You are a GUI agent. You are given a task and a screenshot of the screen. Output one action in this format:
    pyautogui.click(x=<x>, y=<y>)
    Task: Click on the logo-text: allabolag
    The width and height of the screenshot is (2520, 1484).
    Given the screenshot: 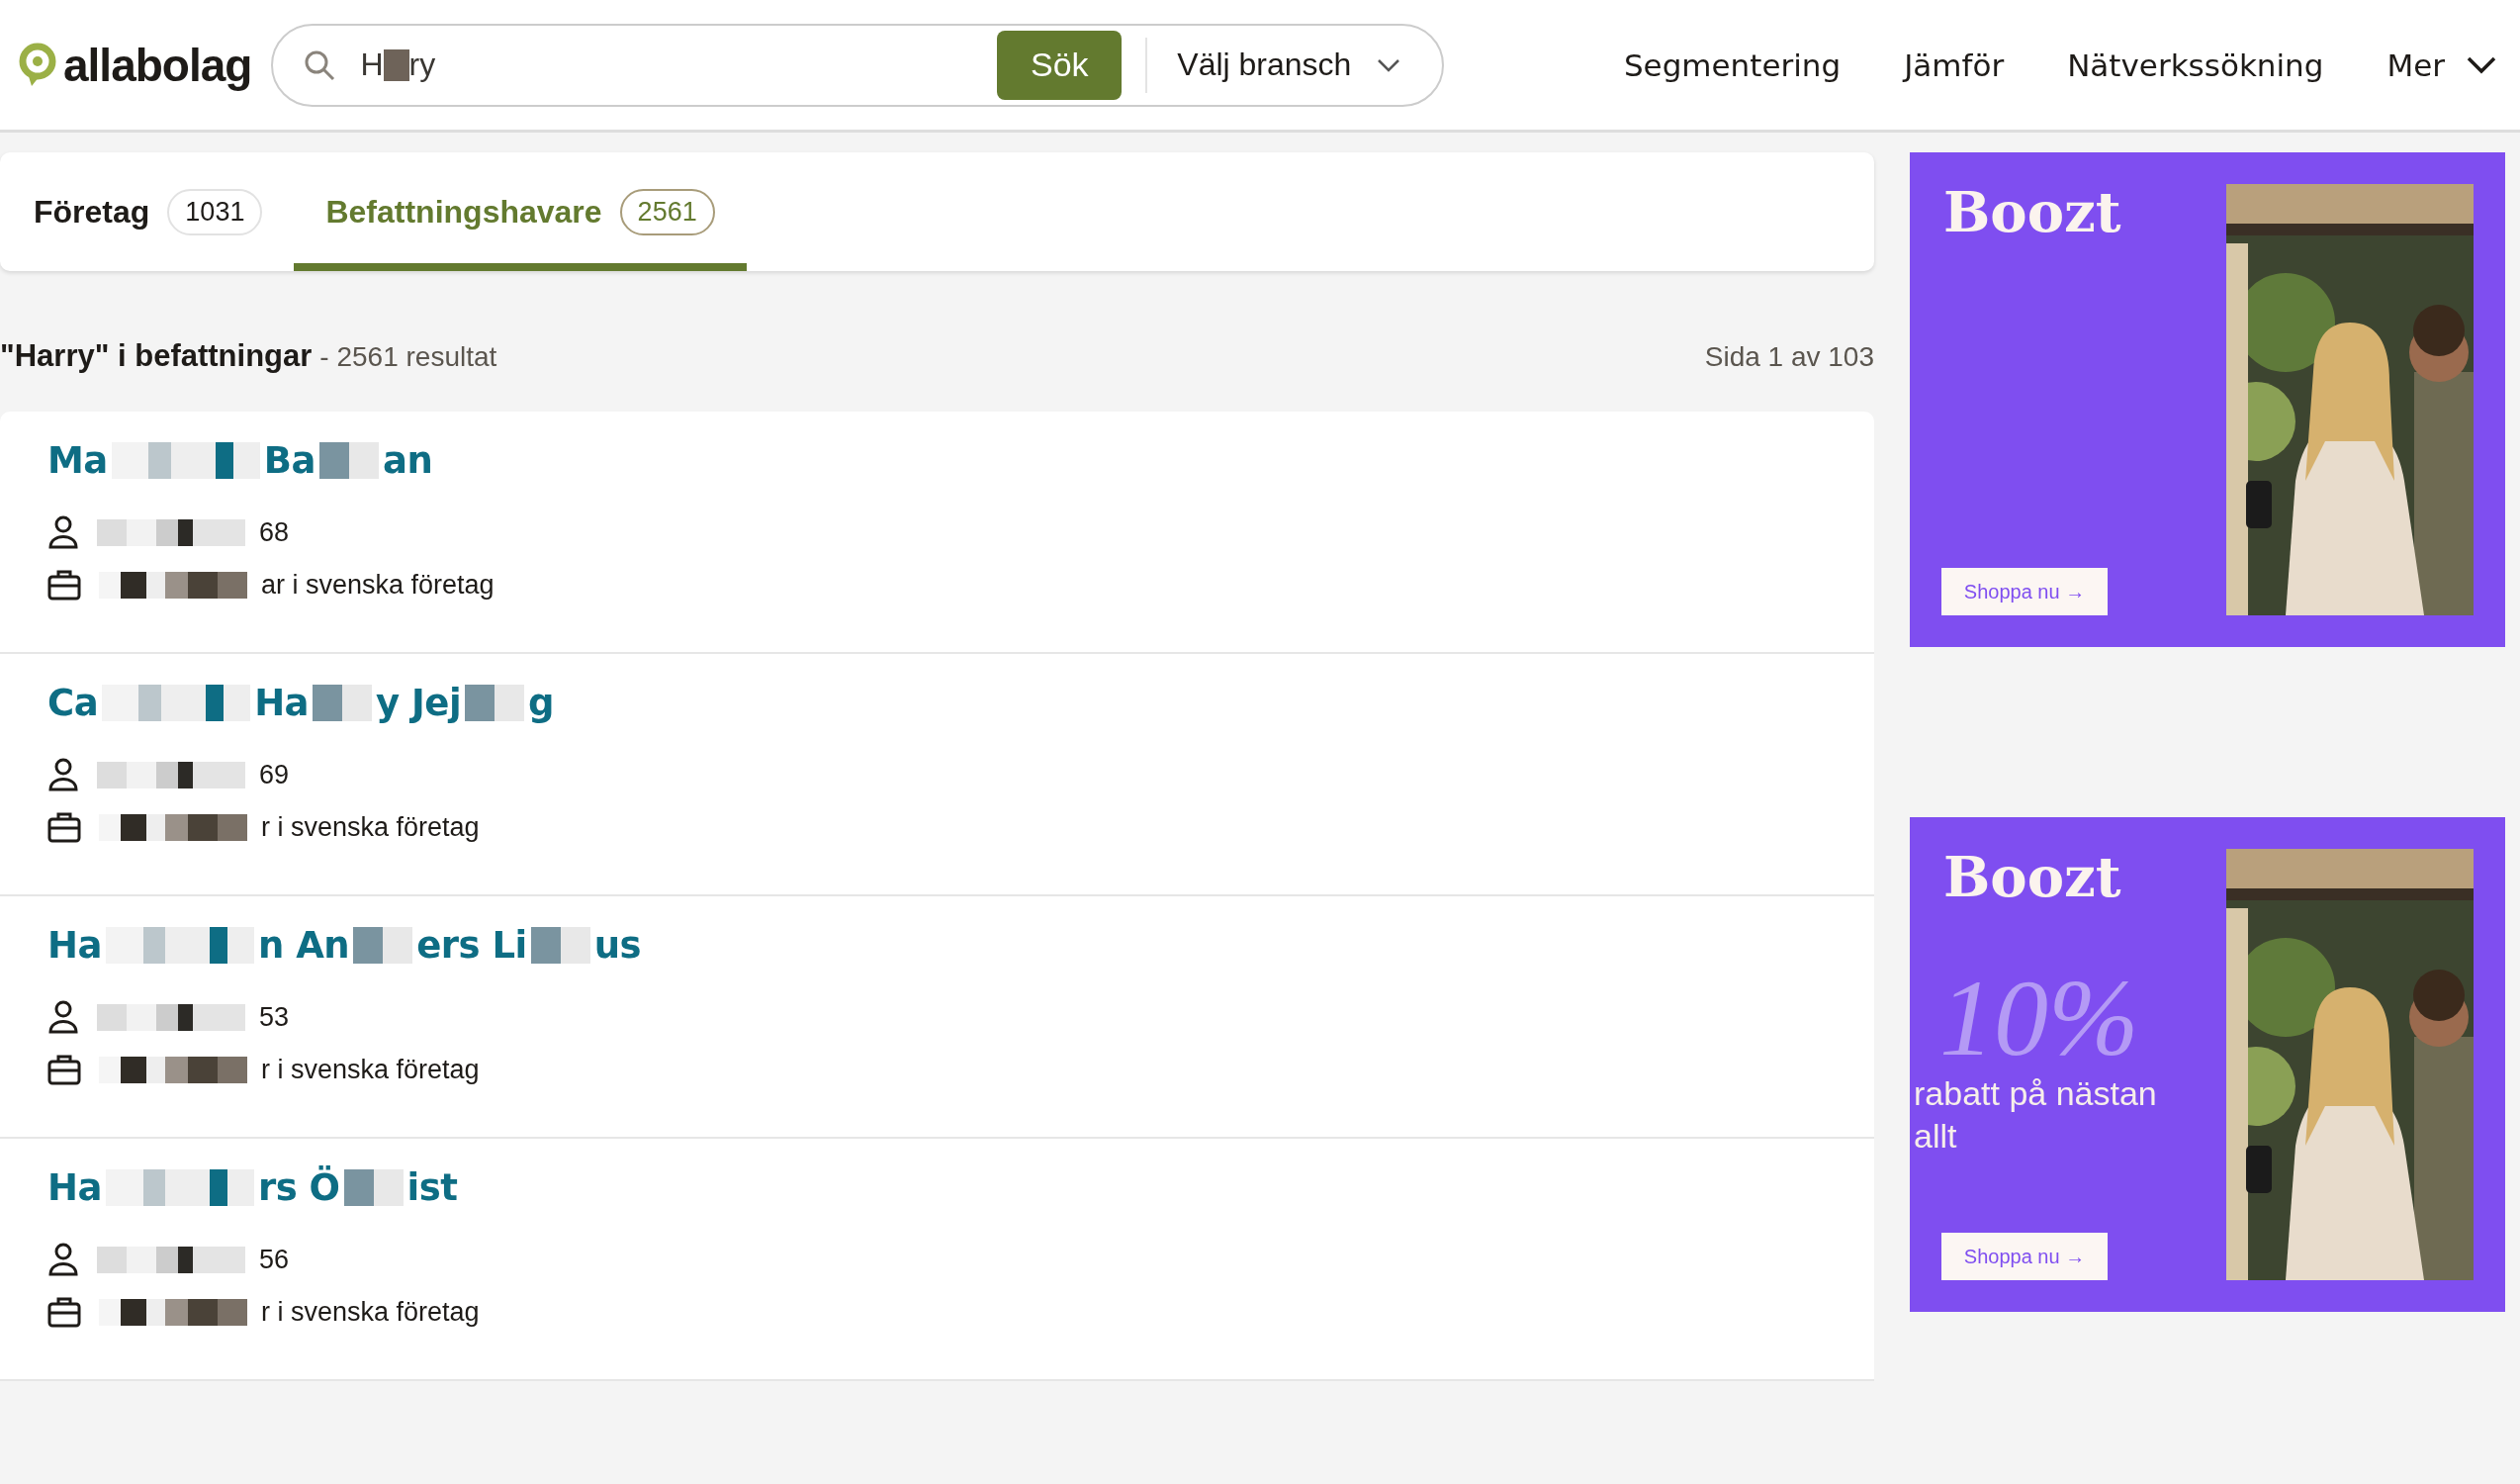 What is the action you would take?
    pyautogui.click(x=157, y=65)
    